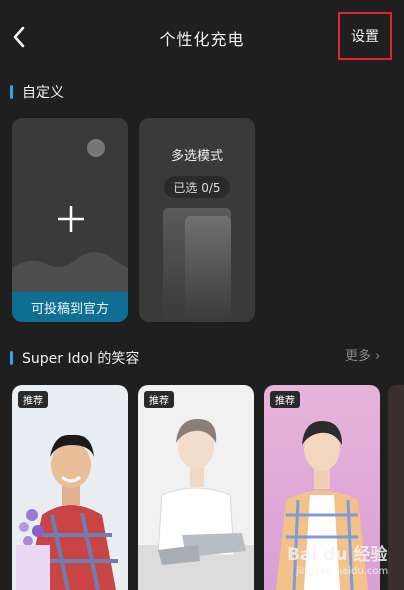  Describe the element at coordinates (337, 555) in the screenshot. I see `watermark-logo: Bai du 经验` at that location.